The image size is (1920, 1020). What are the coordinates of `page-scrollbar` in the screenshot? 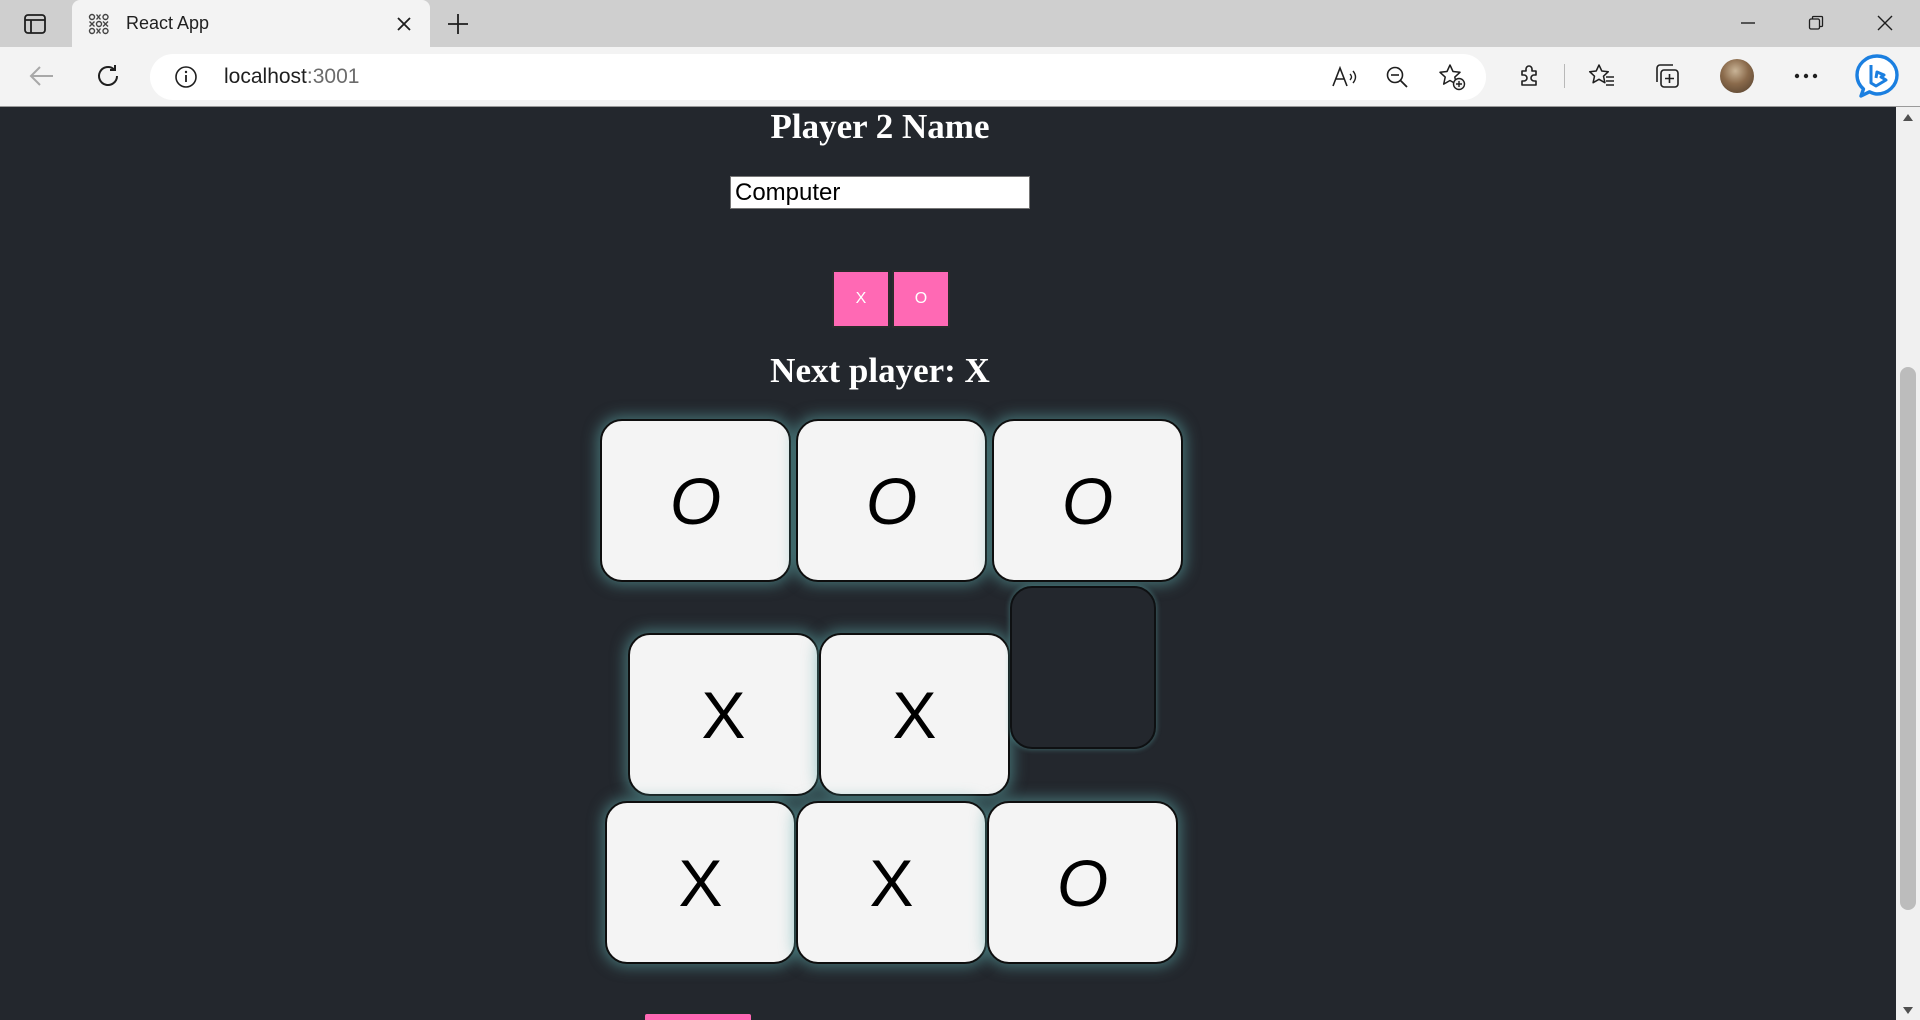 It's located at (1908, 563).